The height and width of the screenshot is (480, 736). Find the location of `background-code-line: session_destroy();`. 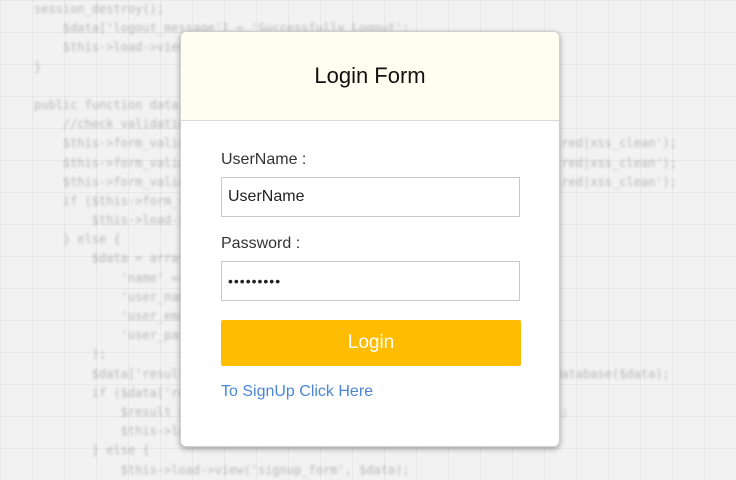

background-code-line: session_destroy(); is located at coordinates (99, 9).